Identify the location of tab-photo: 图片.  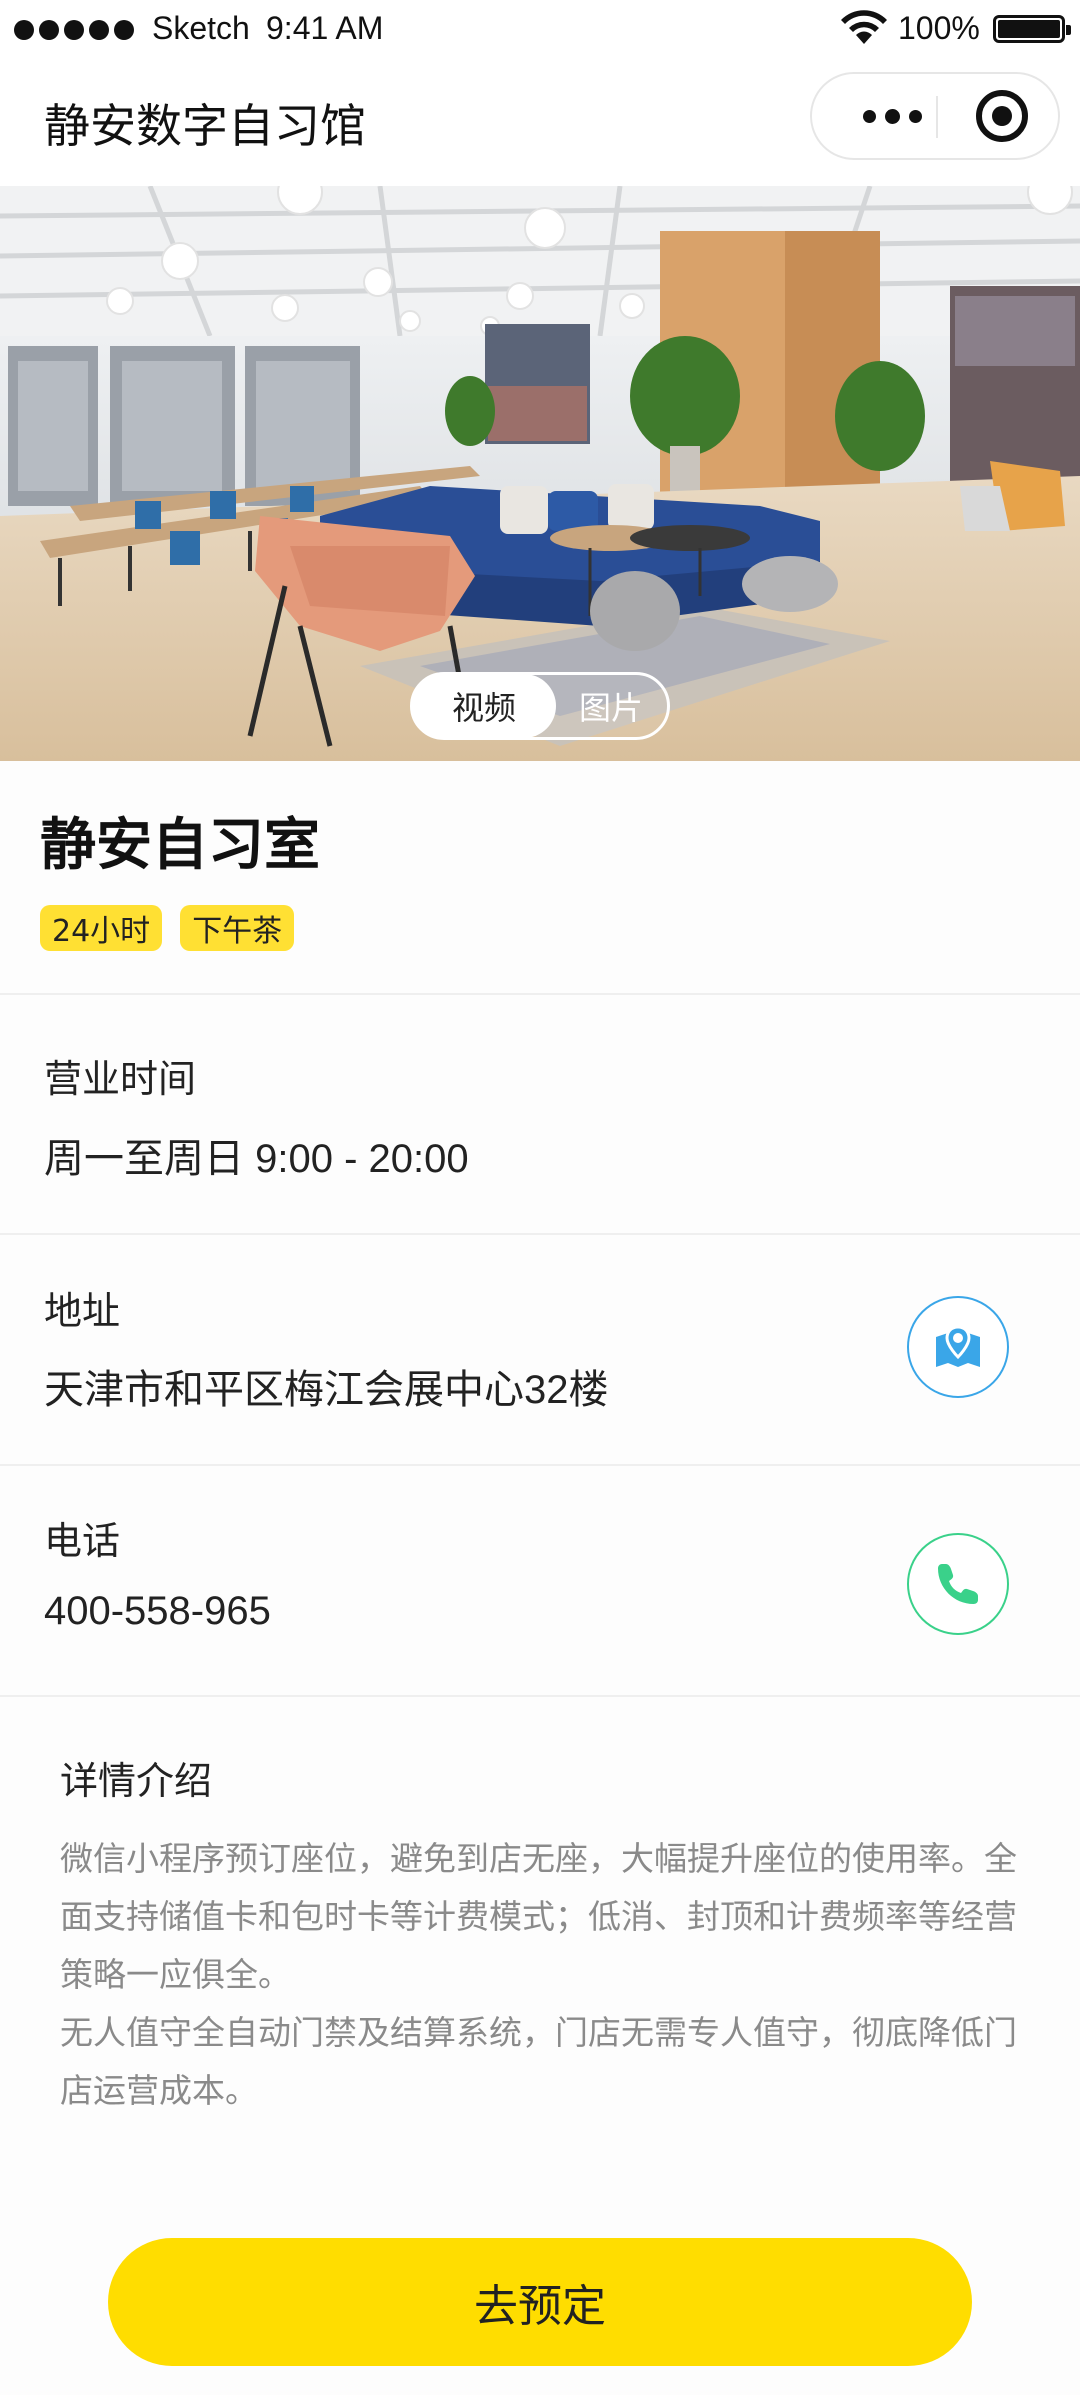
(611, 706).